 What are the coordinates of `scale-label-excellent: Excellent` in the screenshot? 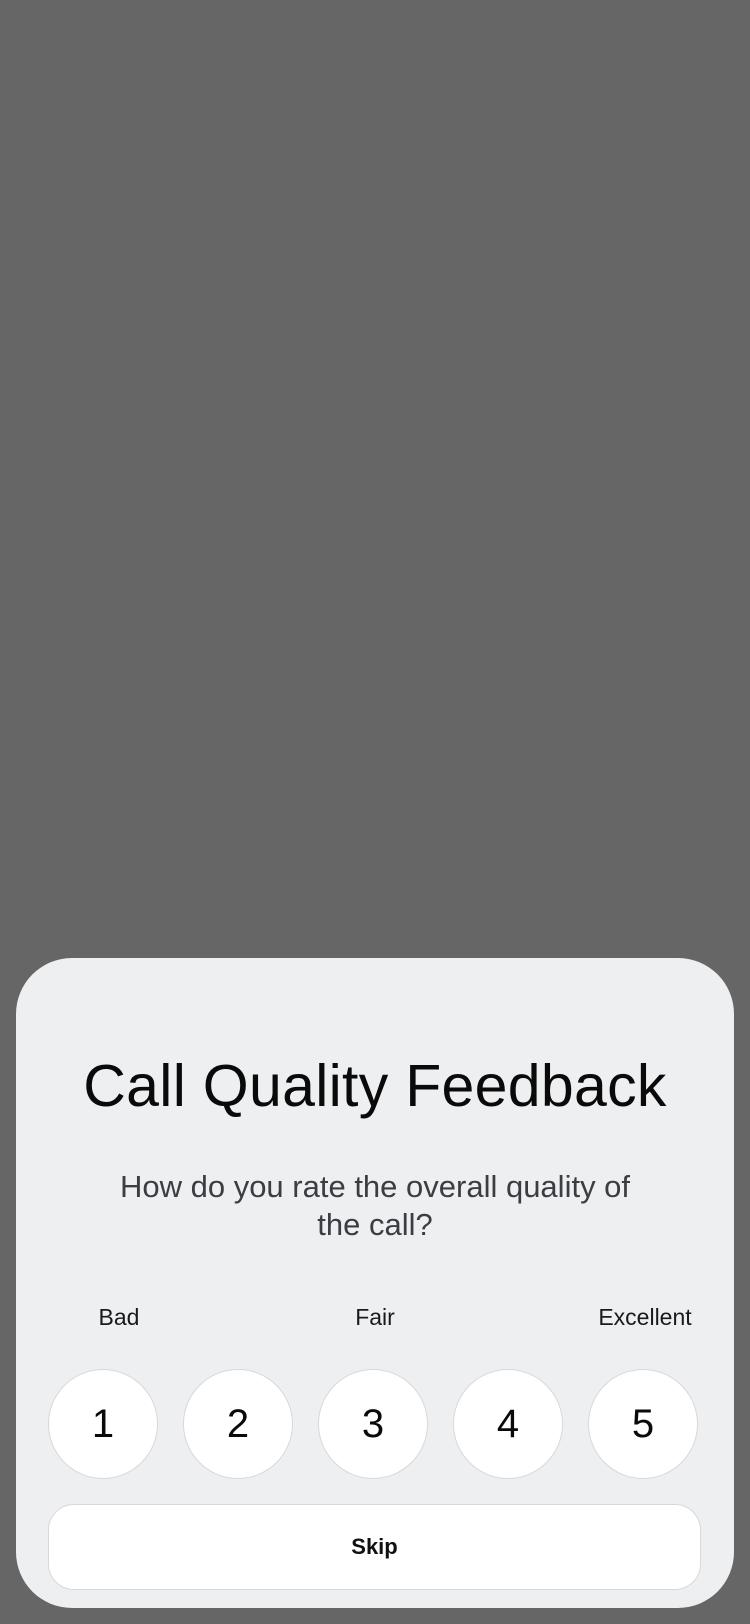 It's located at (645, 1317).